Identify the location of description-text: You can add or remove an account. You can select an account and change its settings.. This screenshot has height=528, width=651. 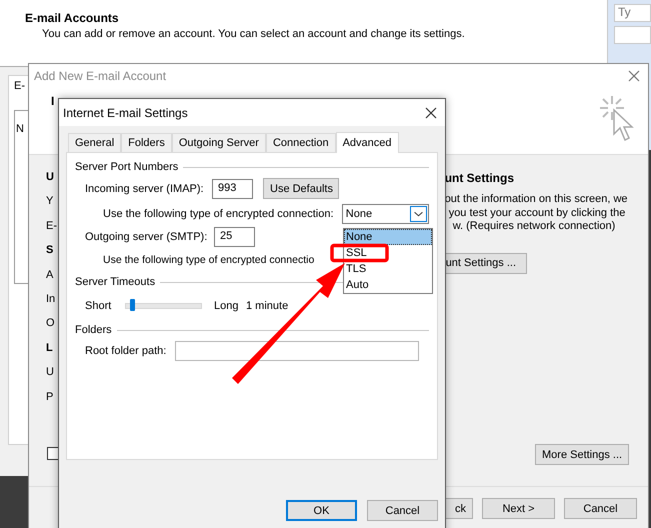
(253, 34).